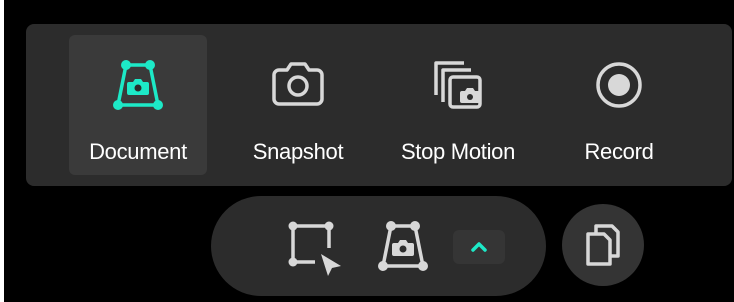 The width and height of the screenshot is (734, 302). Describe the element at coordinates (298, 84) in the screenshot. I see `camera-icon` at that location.